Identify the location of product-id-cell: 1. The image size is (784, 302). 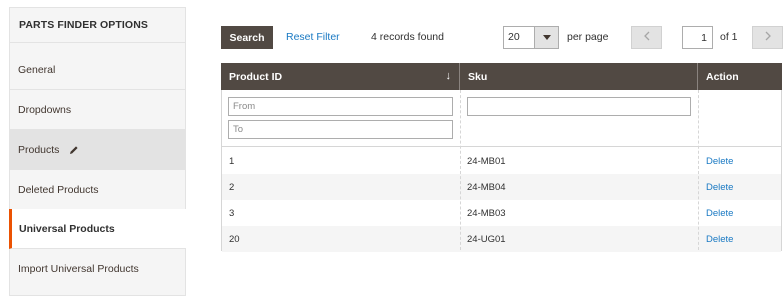
(232, 161).